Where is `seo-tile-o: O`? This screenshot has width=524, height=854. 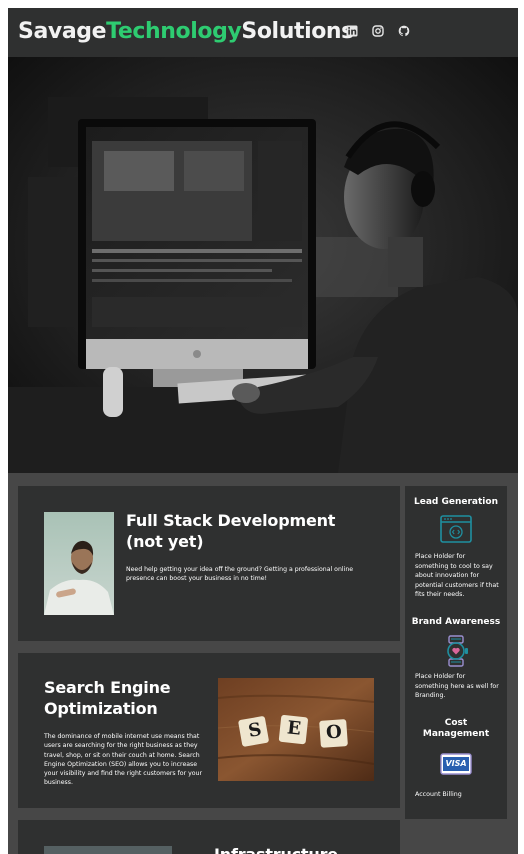 seo-tile-o: O is located at coordinates (334, 732).